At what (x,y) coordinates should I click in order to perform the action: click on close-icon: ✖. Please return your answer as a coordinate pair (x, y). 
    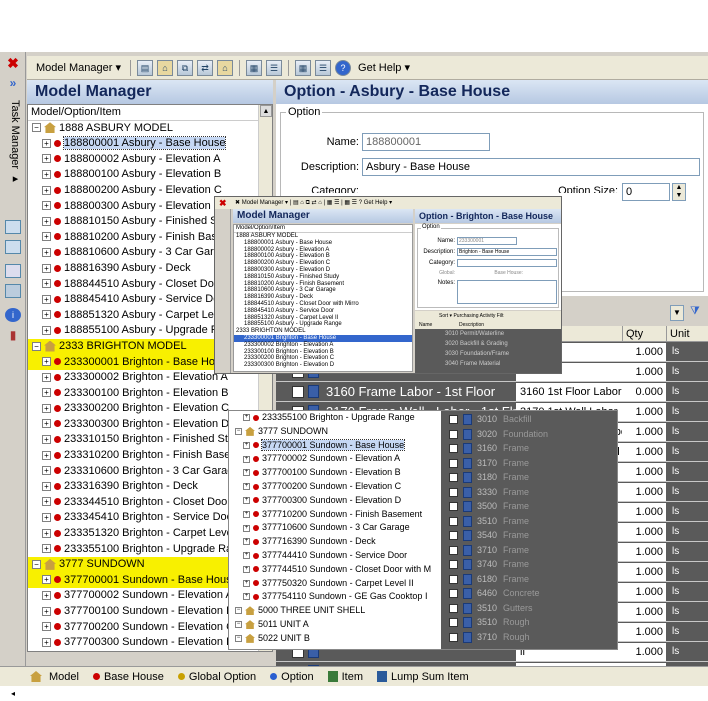
    Looking at the image, I should click on (13, 63).